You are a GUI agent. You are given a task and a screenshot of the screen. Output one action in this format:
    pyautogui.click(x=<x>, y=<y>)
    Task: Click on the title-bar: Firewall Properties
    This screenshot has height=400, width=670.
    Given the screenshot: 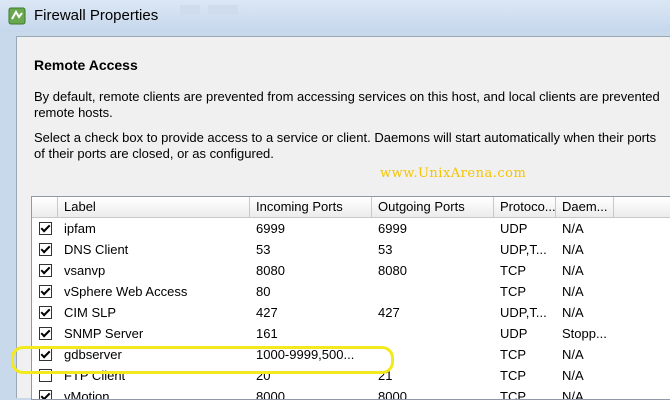 What is the action you would take?
    pyautogui.click(x=335, y=16)
    